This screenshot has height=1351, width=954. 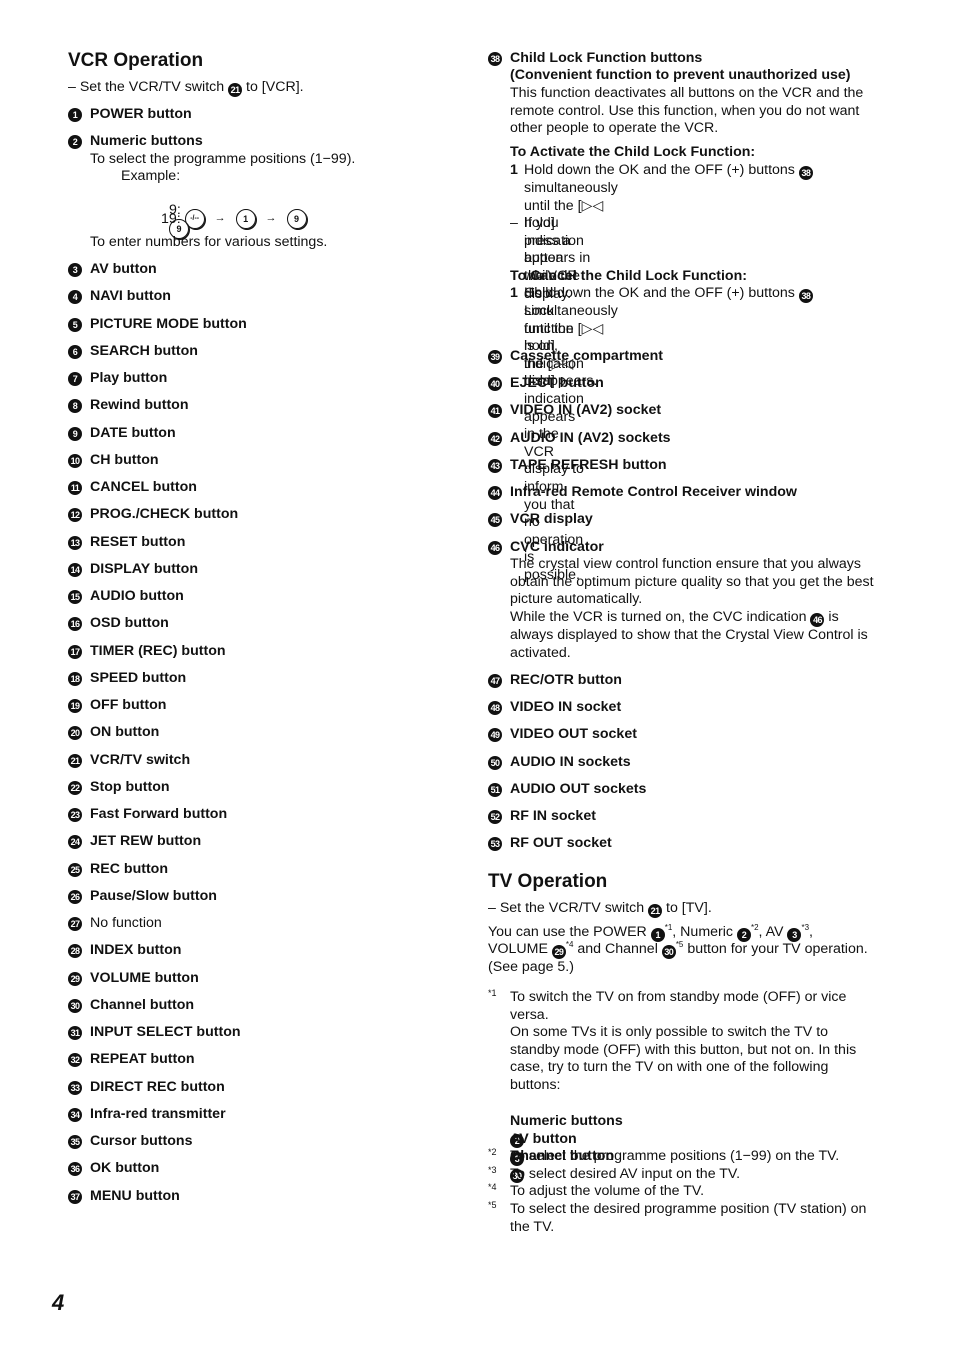 I want to click on number-49-icon: 49, so click(x=495, y=735).